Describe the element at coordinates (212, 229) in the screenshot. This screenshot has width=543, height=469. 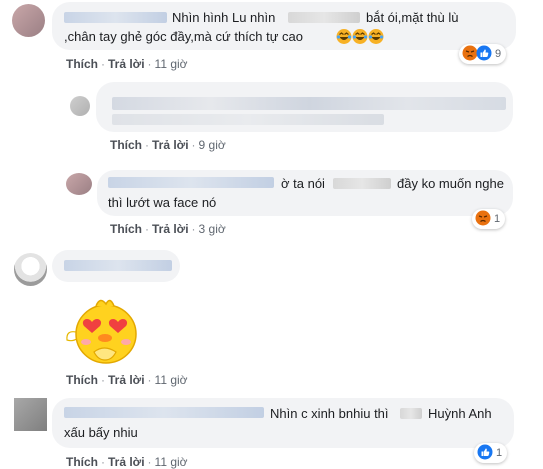
I see `timestamp: 3 giờ` at that location.